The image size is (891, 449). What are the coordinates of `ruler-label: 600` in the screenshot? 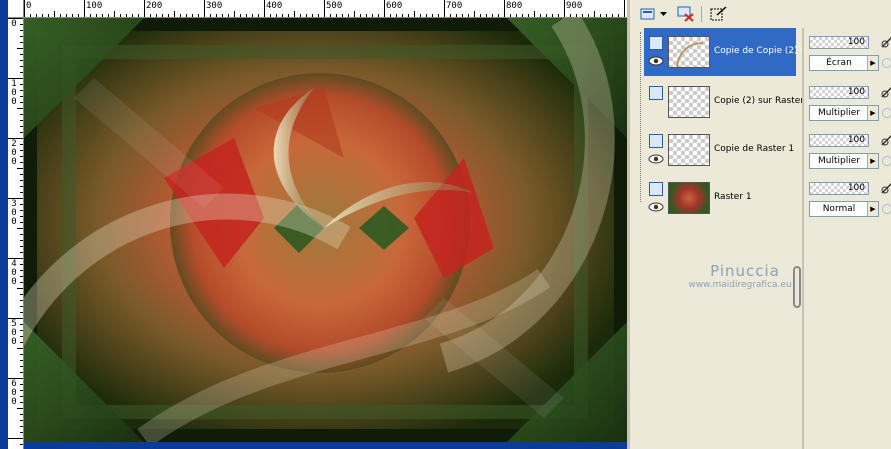 It's located at (394, 6).